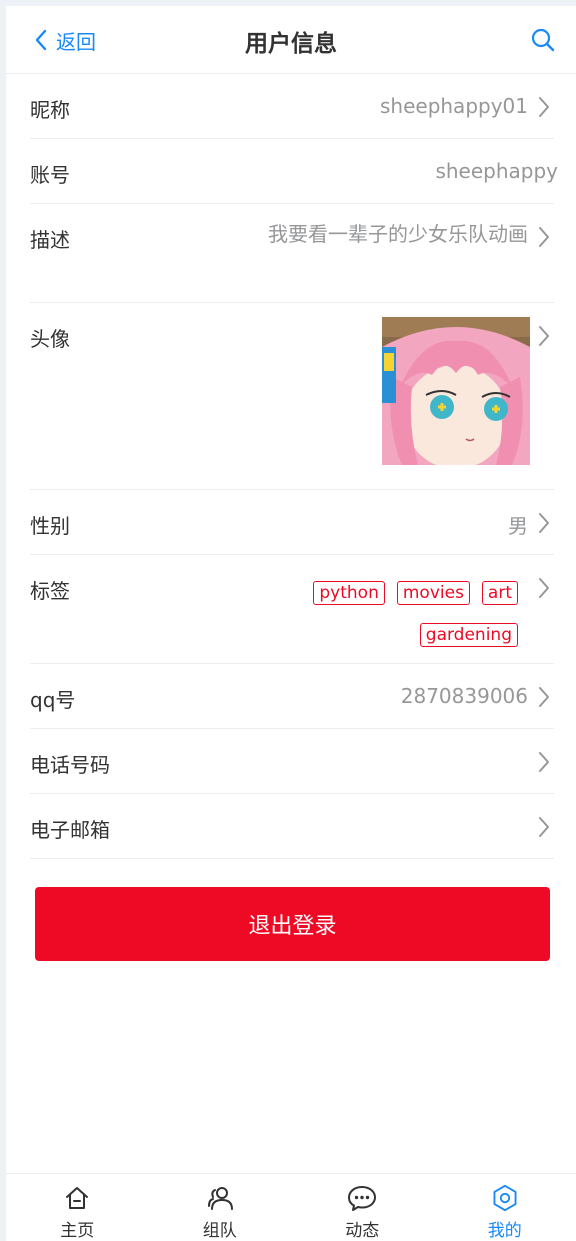 The width and height of the screenshot is (576, 1241). Describe the element at coordinates (220, 1198) in the screenshot. I see `team-icon` at that location.